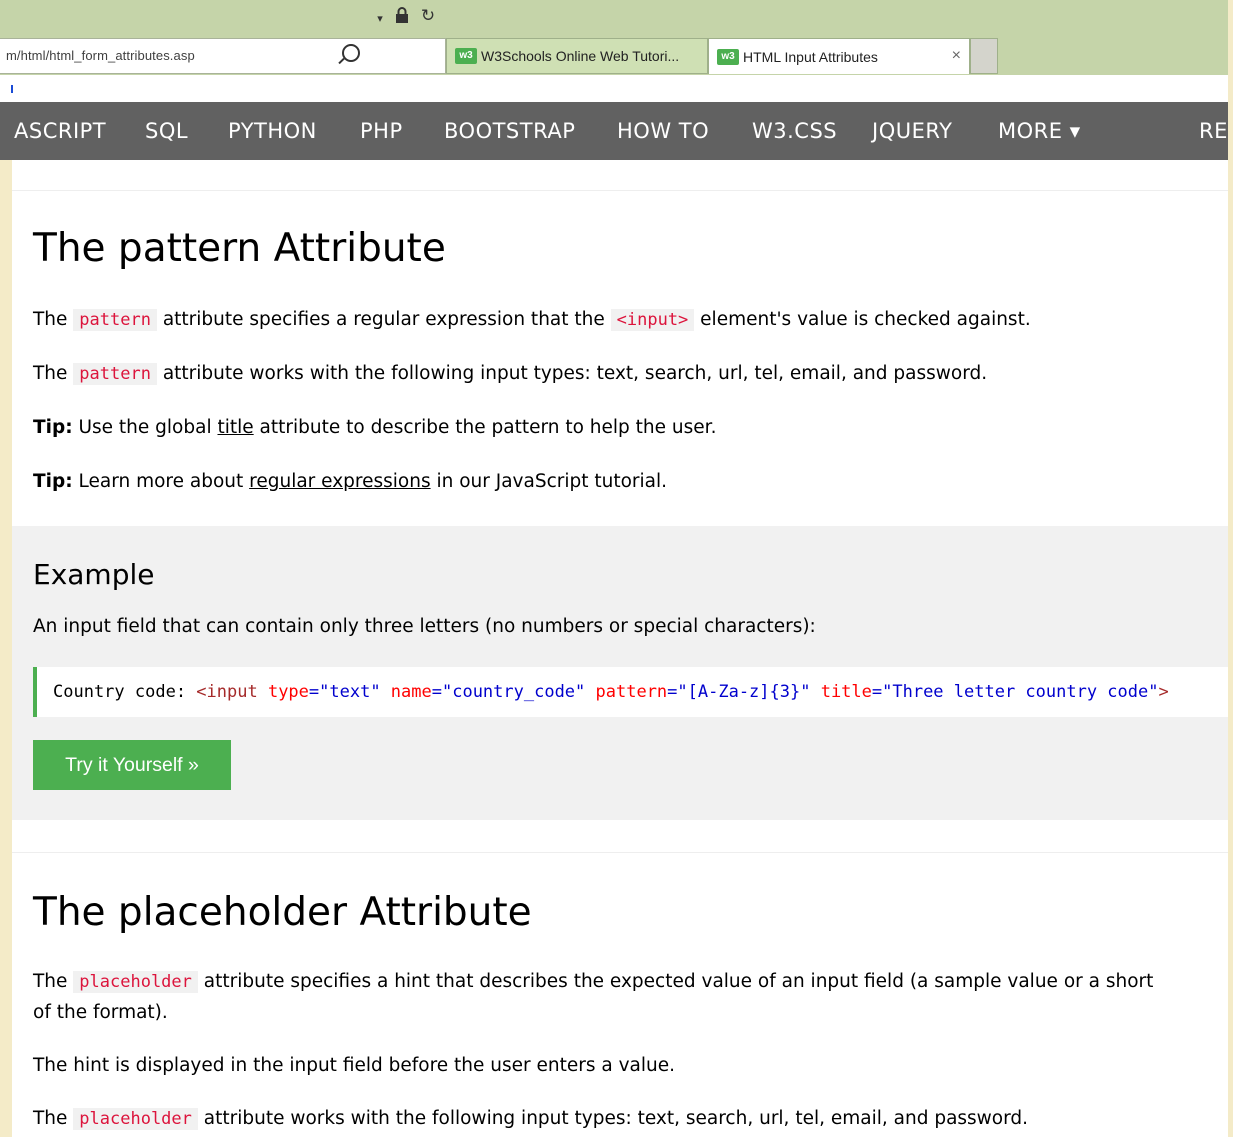 This screenshot has width=1233, height=1137. Describe the element at coordinates (100, 55) in the screenshot. I see `address-text: m/html/html_form_attributes.asp` at that location.